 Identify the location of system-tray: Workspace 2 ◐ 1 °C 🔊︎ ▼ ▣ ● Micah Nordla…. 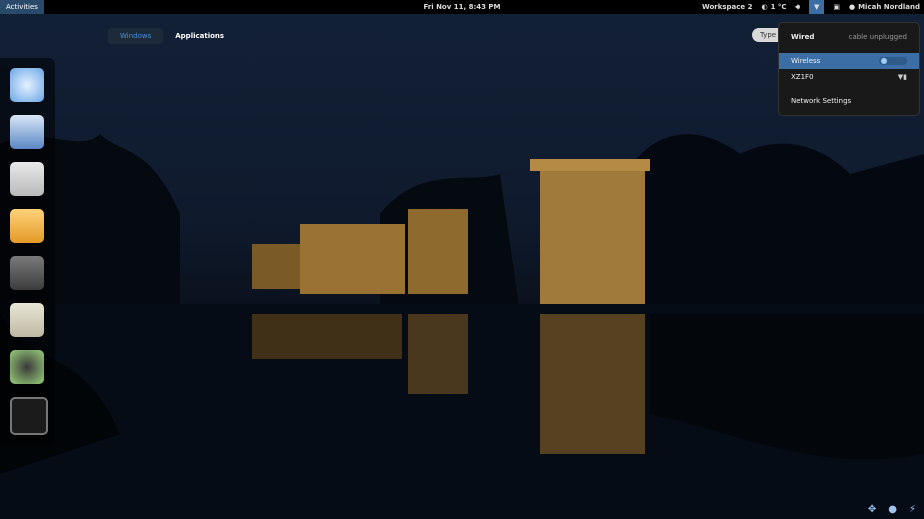
(811, 7).